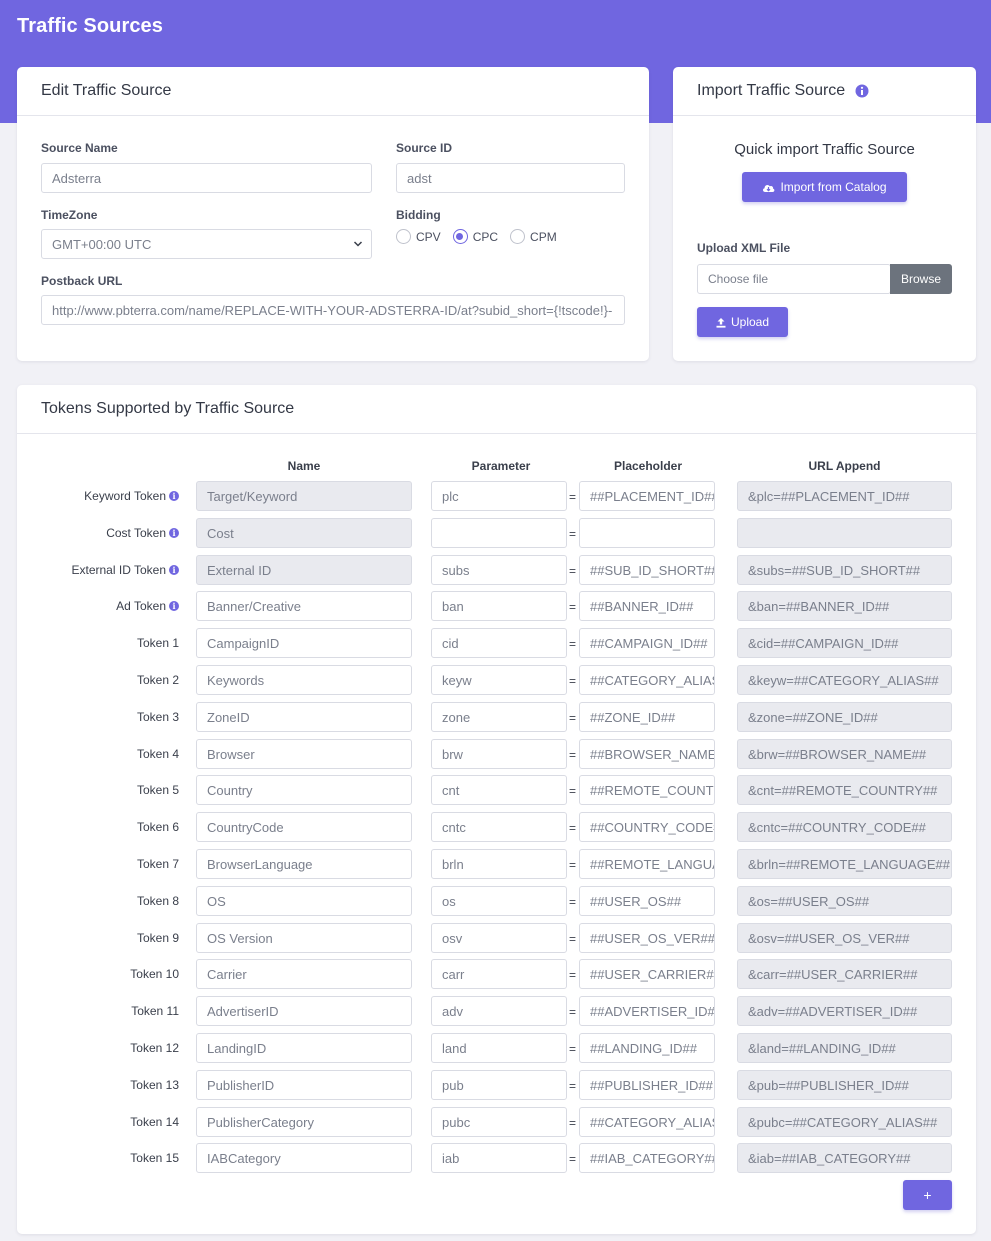 This screenshot has height=1241, width=991. I want to click on token-name-input: CountryCode, so click(304, 827).